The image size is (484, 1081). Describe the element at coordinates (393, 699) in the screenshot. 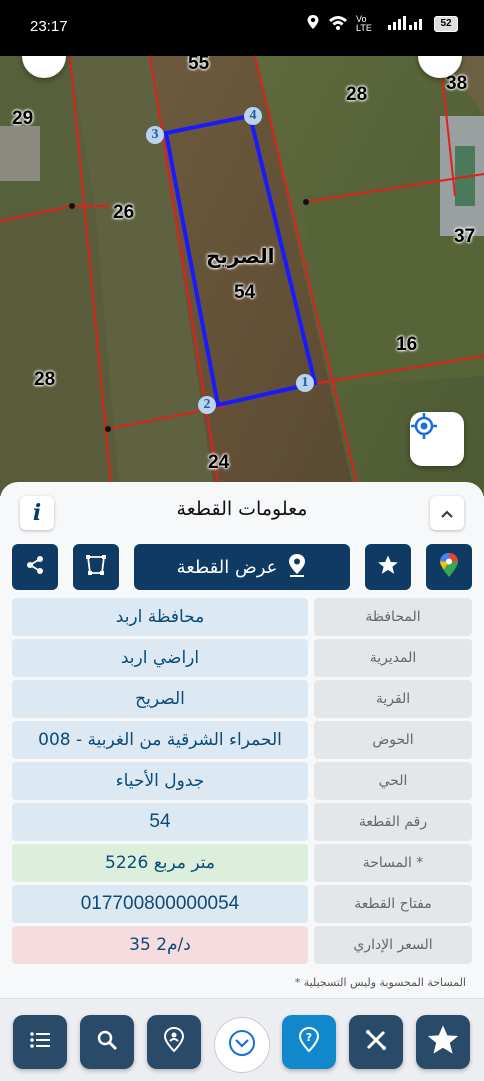

I see `detail-label: القرية` at that location.